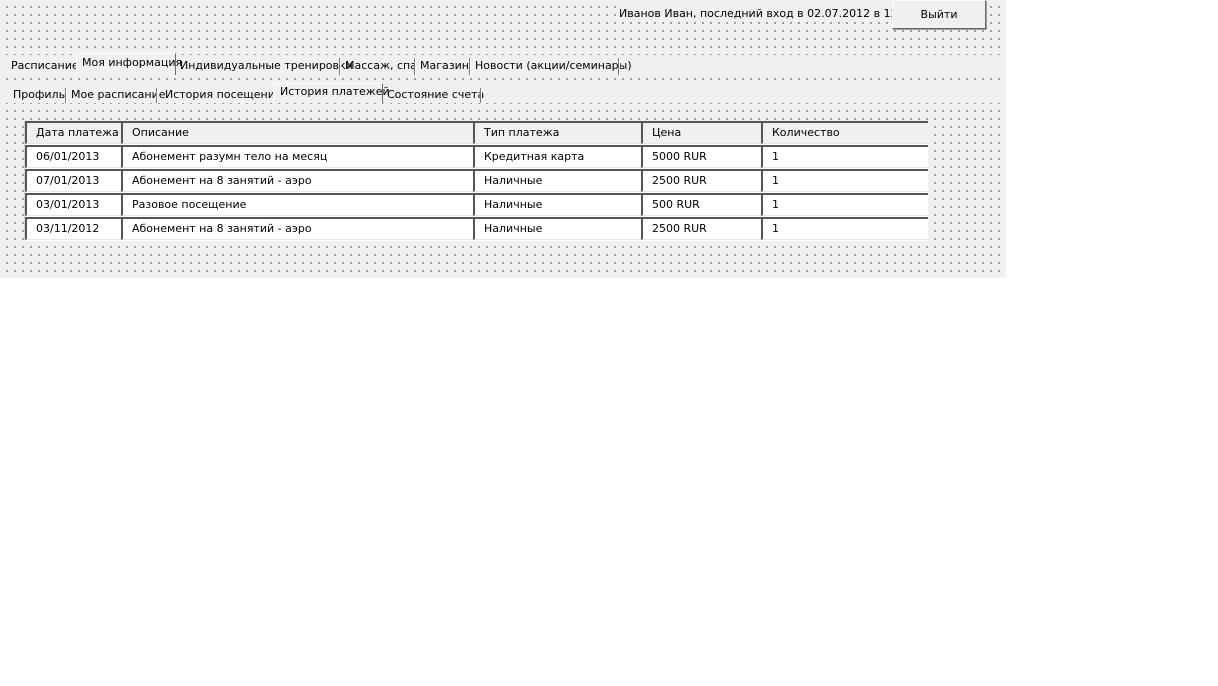  I want to click on tab-label: Профиль, so click(39, 94).